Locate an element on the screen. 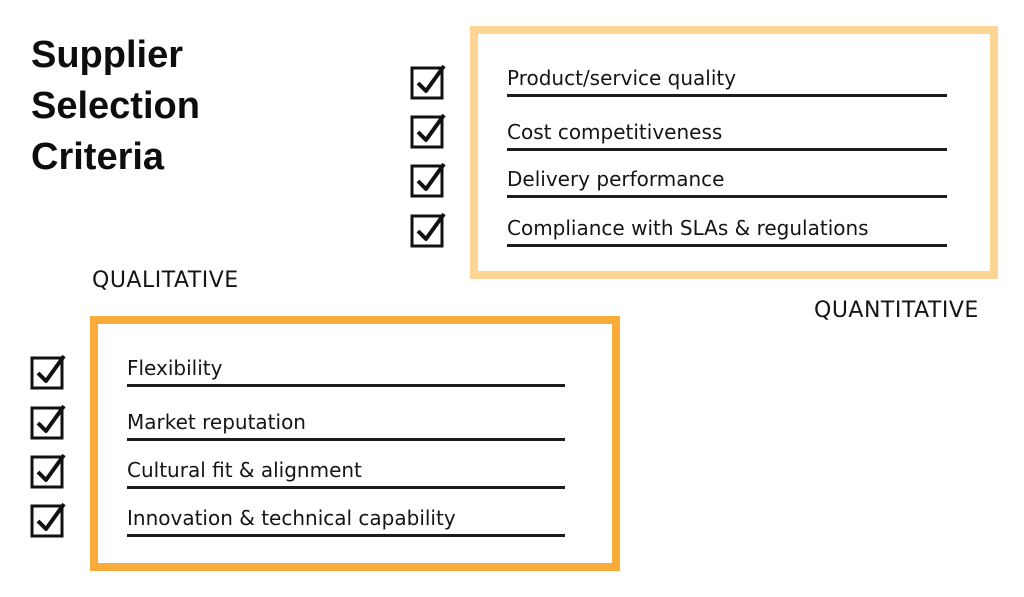 This screenshot has width=1024, height=597. list-item: Innovation & technical capability is located at coordinates (346, 520).